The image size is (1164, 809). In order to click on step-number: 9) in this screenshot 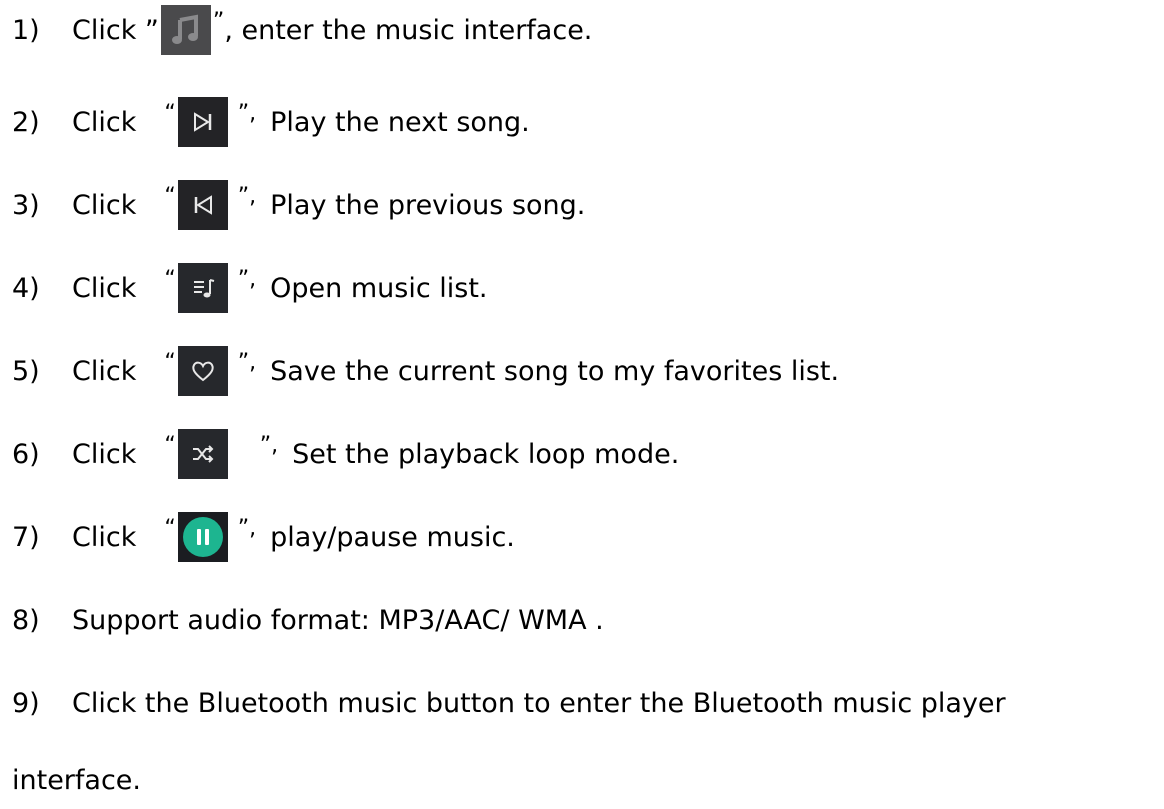, I will do `click(26, 703)`.